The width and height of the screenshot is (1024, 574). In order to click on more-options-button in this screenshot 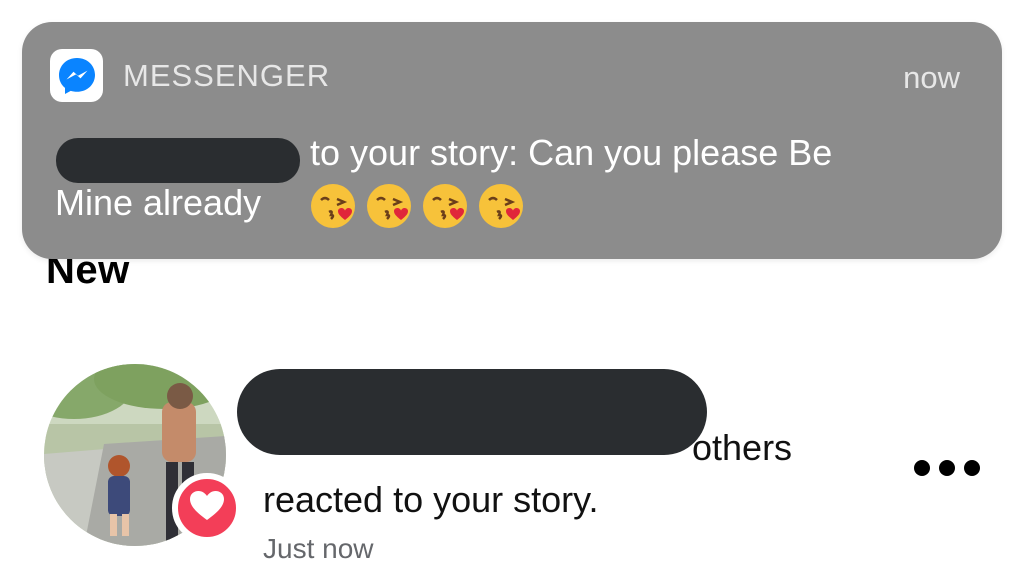, I will do `click(947, 468)`.